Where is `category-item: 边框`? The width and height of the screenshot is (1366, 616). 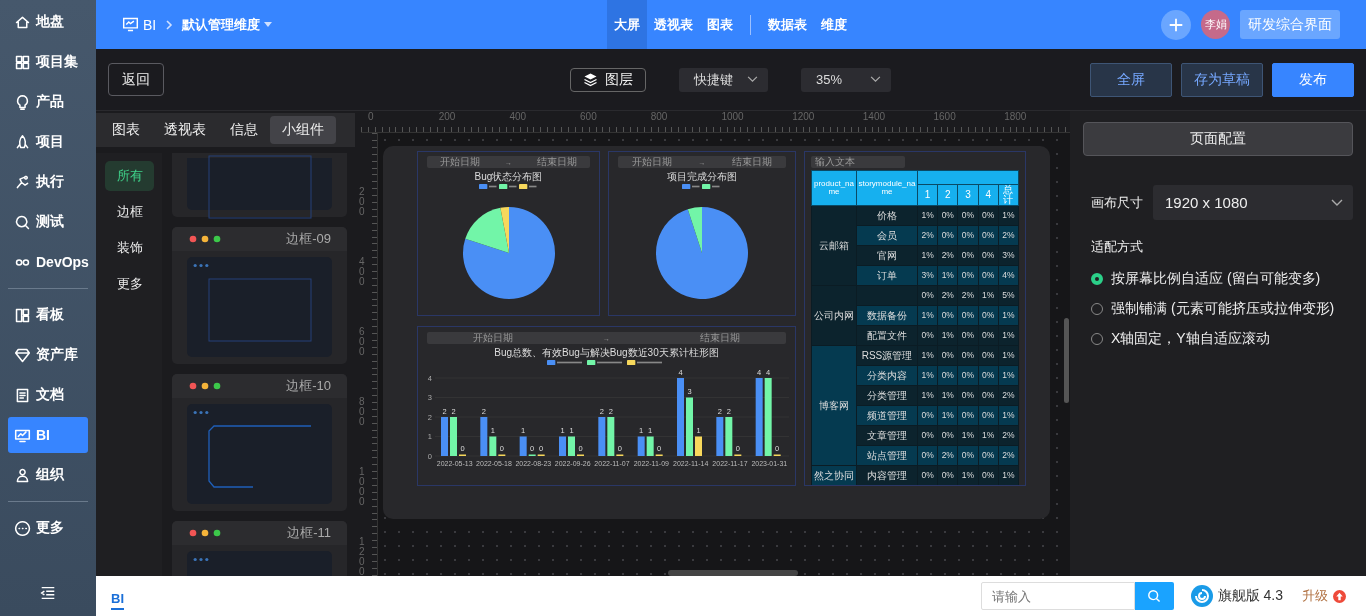 category-item: 边框 is located at coordinates (129, 212).